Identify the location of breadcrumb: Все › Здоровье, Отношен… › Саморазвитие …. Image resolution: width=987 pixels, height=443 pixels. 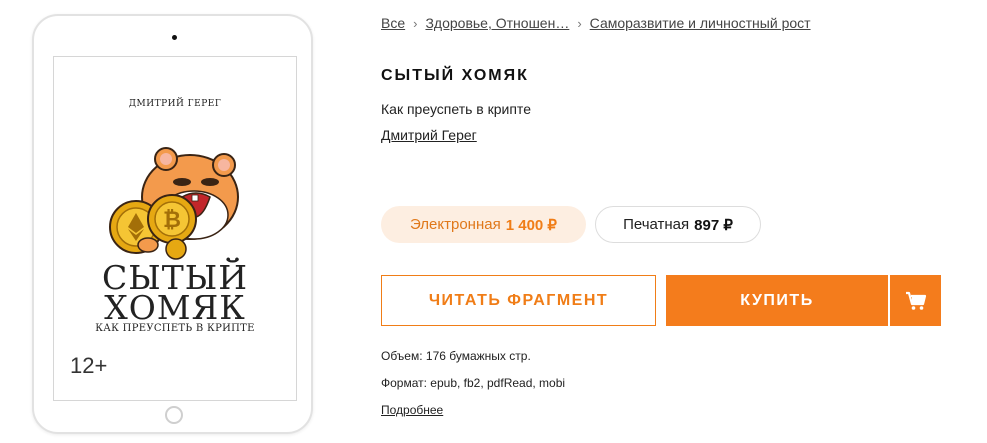
(596, 23).